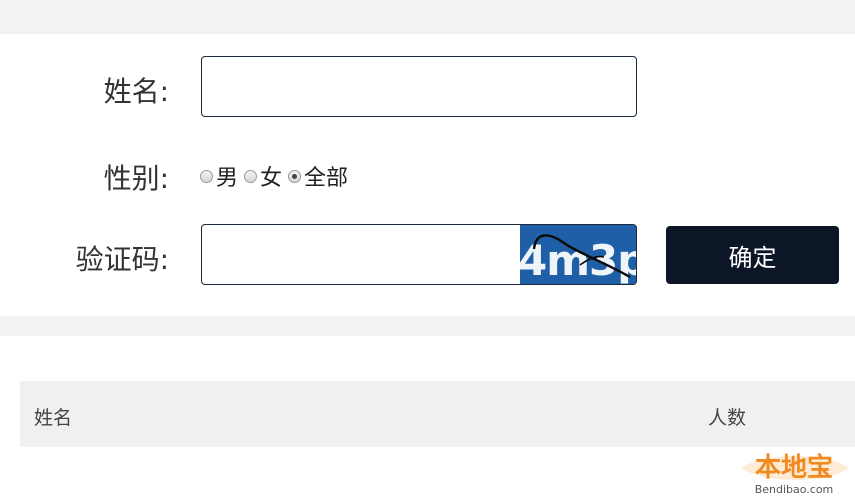  Describe the element at coordinates (326, 178) in the screenshot. I see `radio-label: 全部` at that location.